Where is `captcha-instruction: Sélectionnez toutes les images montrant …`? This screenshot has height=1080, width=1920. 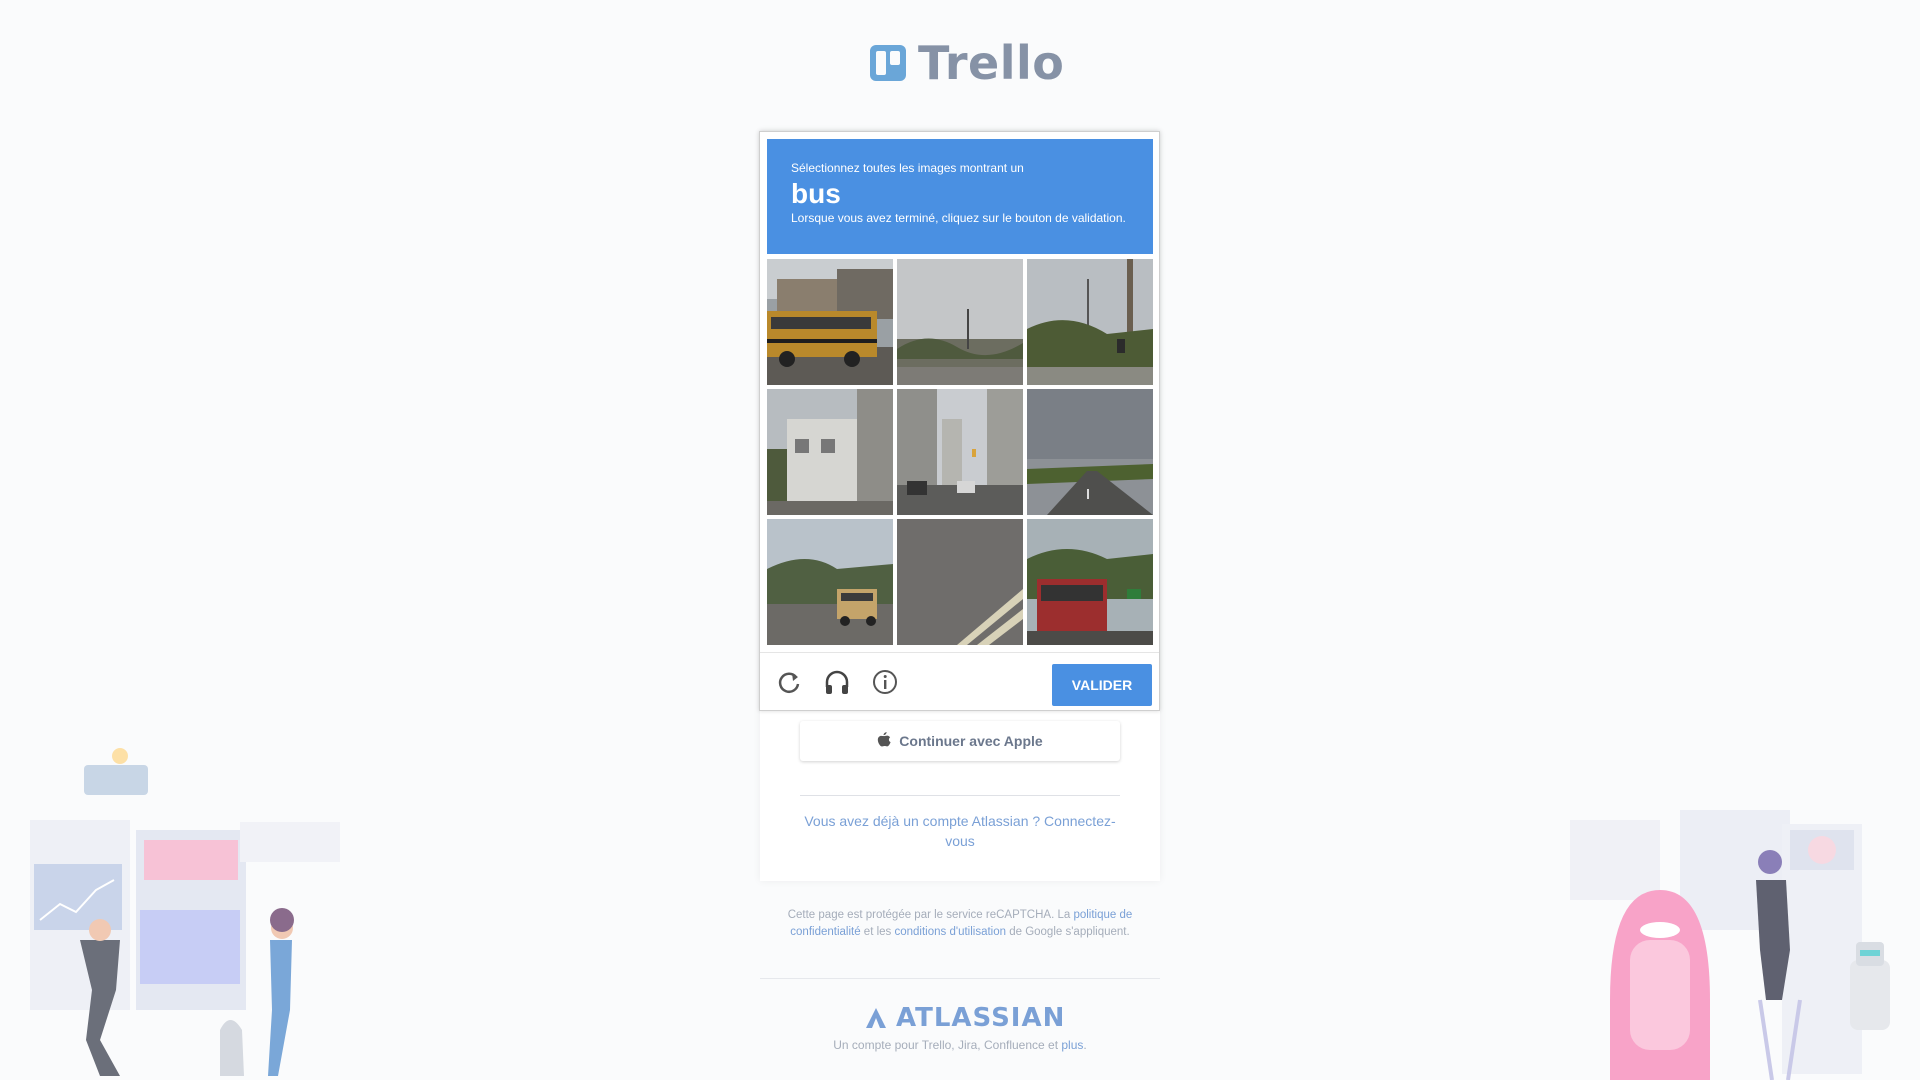
captcha-instruction: Sélectionnez toutes les images montrant … is located at coordinates (907, 168).